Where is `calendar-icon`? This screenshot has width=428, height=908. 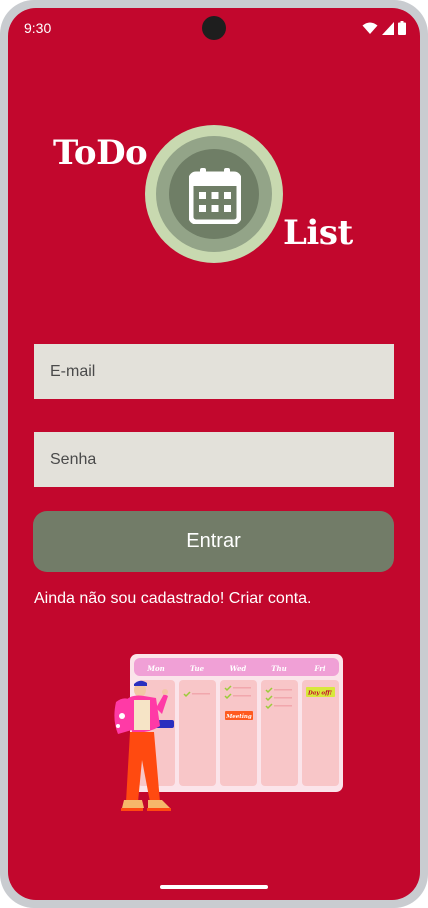
calendar-icon is located at coordinates (215, 196).